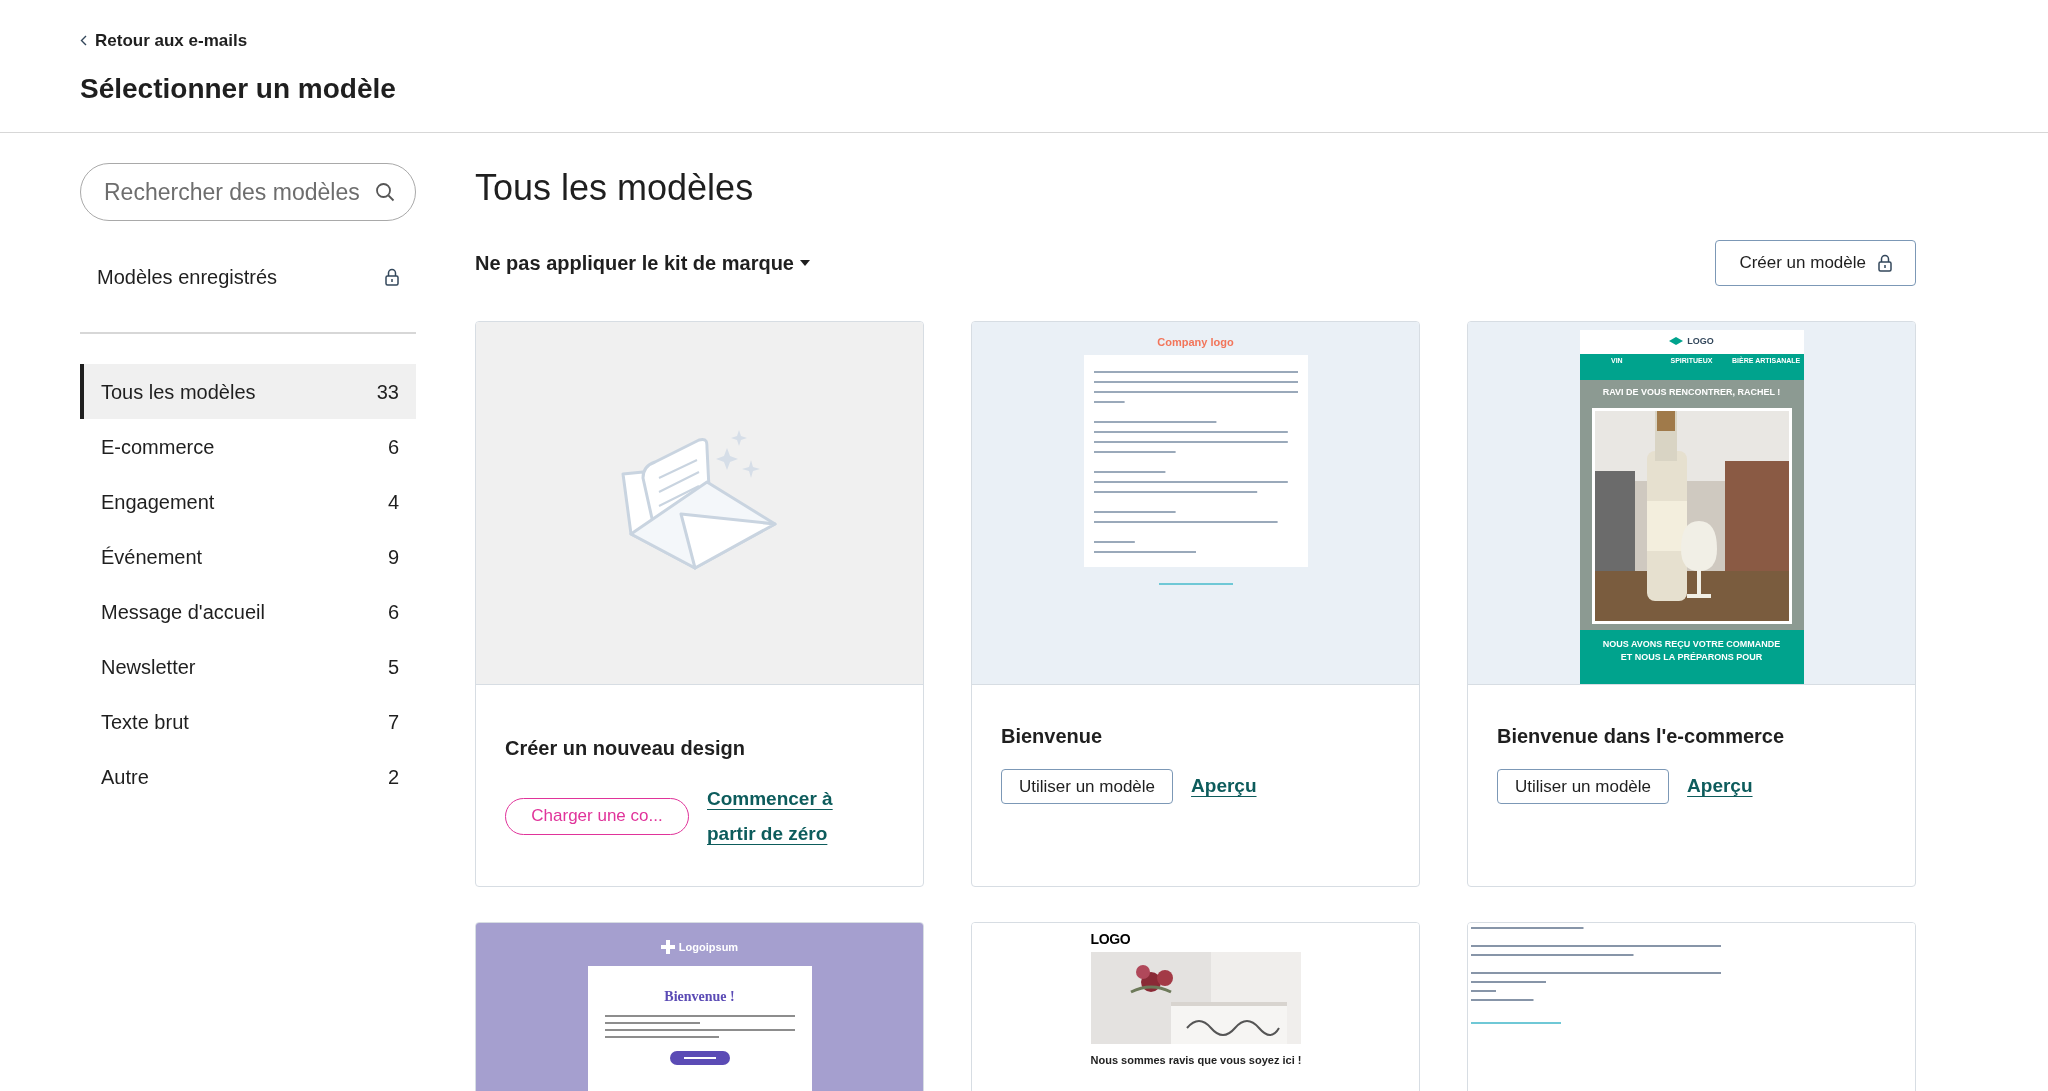  Describe the element at coordinates (393, 777) in the screenshot. I see `category-count: 2` at that location.